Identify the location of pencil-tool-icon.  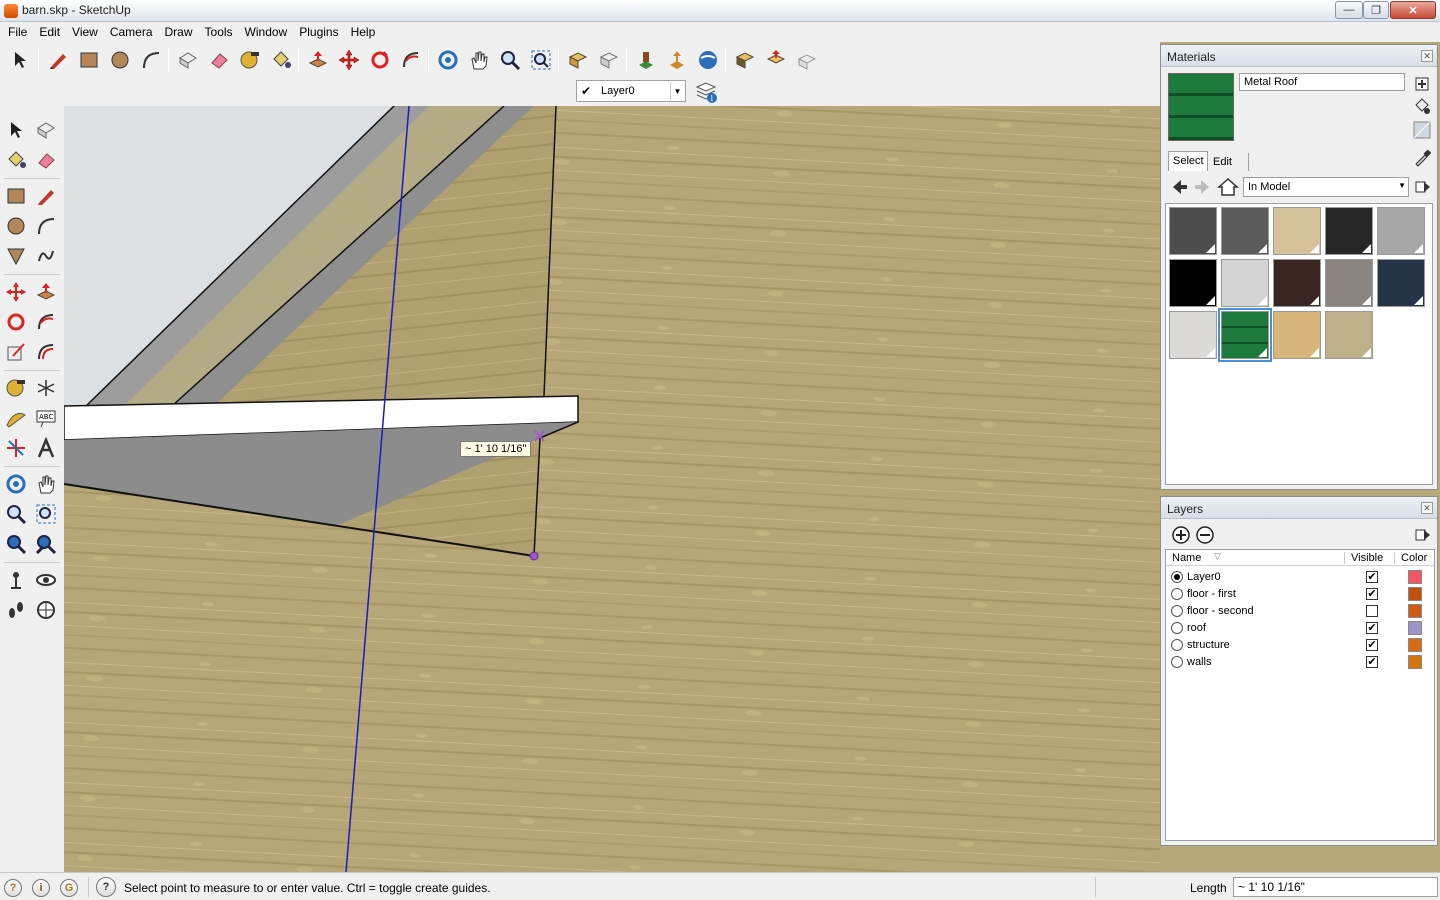
(58, 60).